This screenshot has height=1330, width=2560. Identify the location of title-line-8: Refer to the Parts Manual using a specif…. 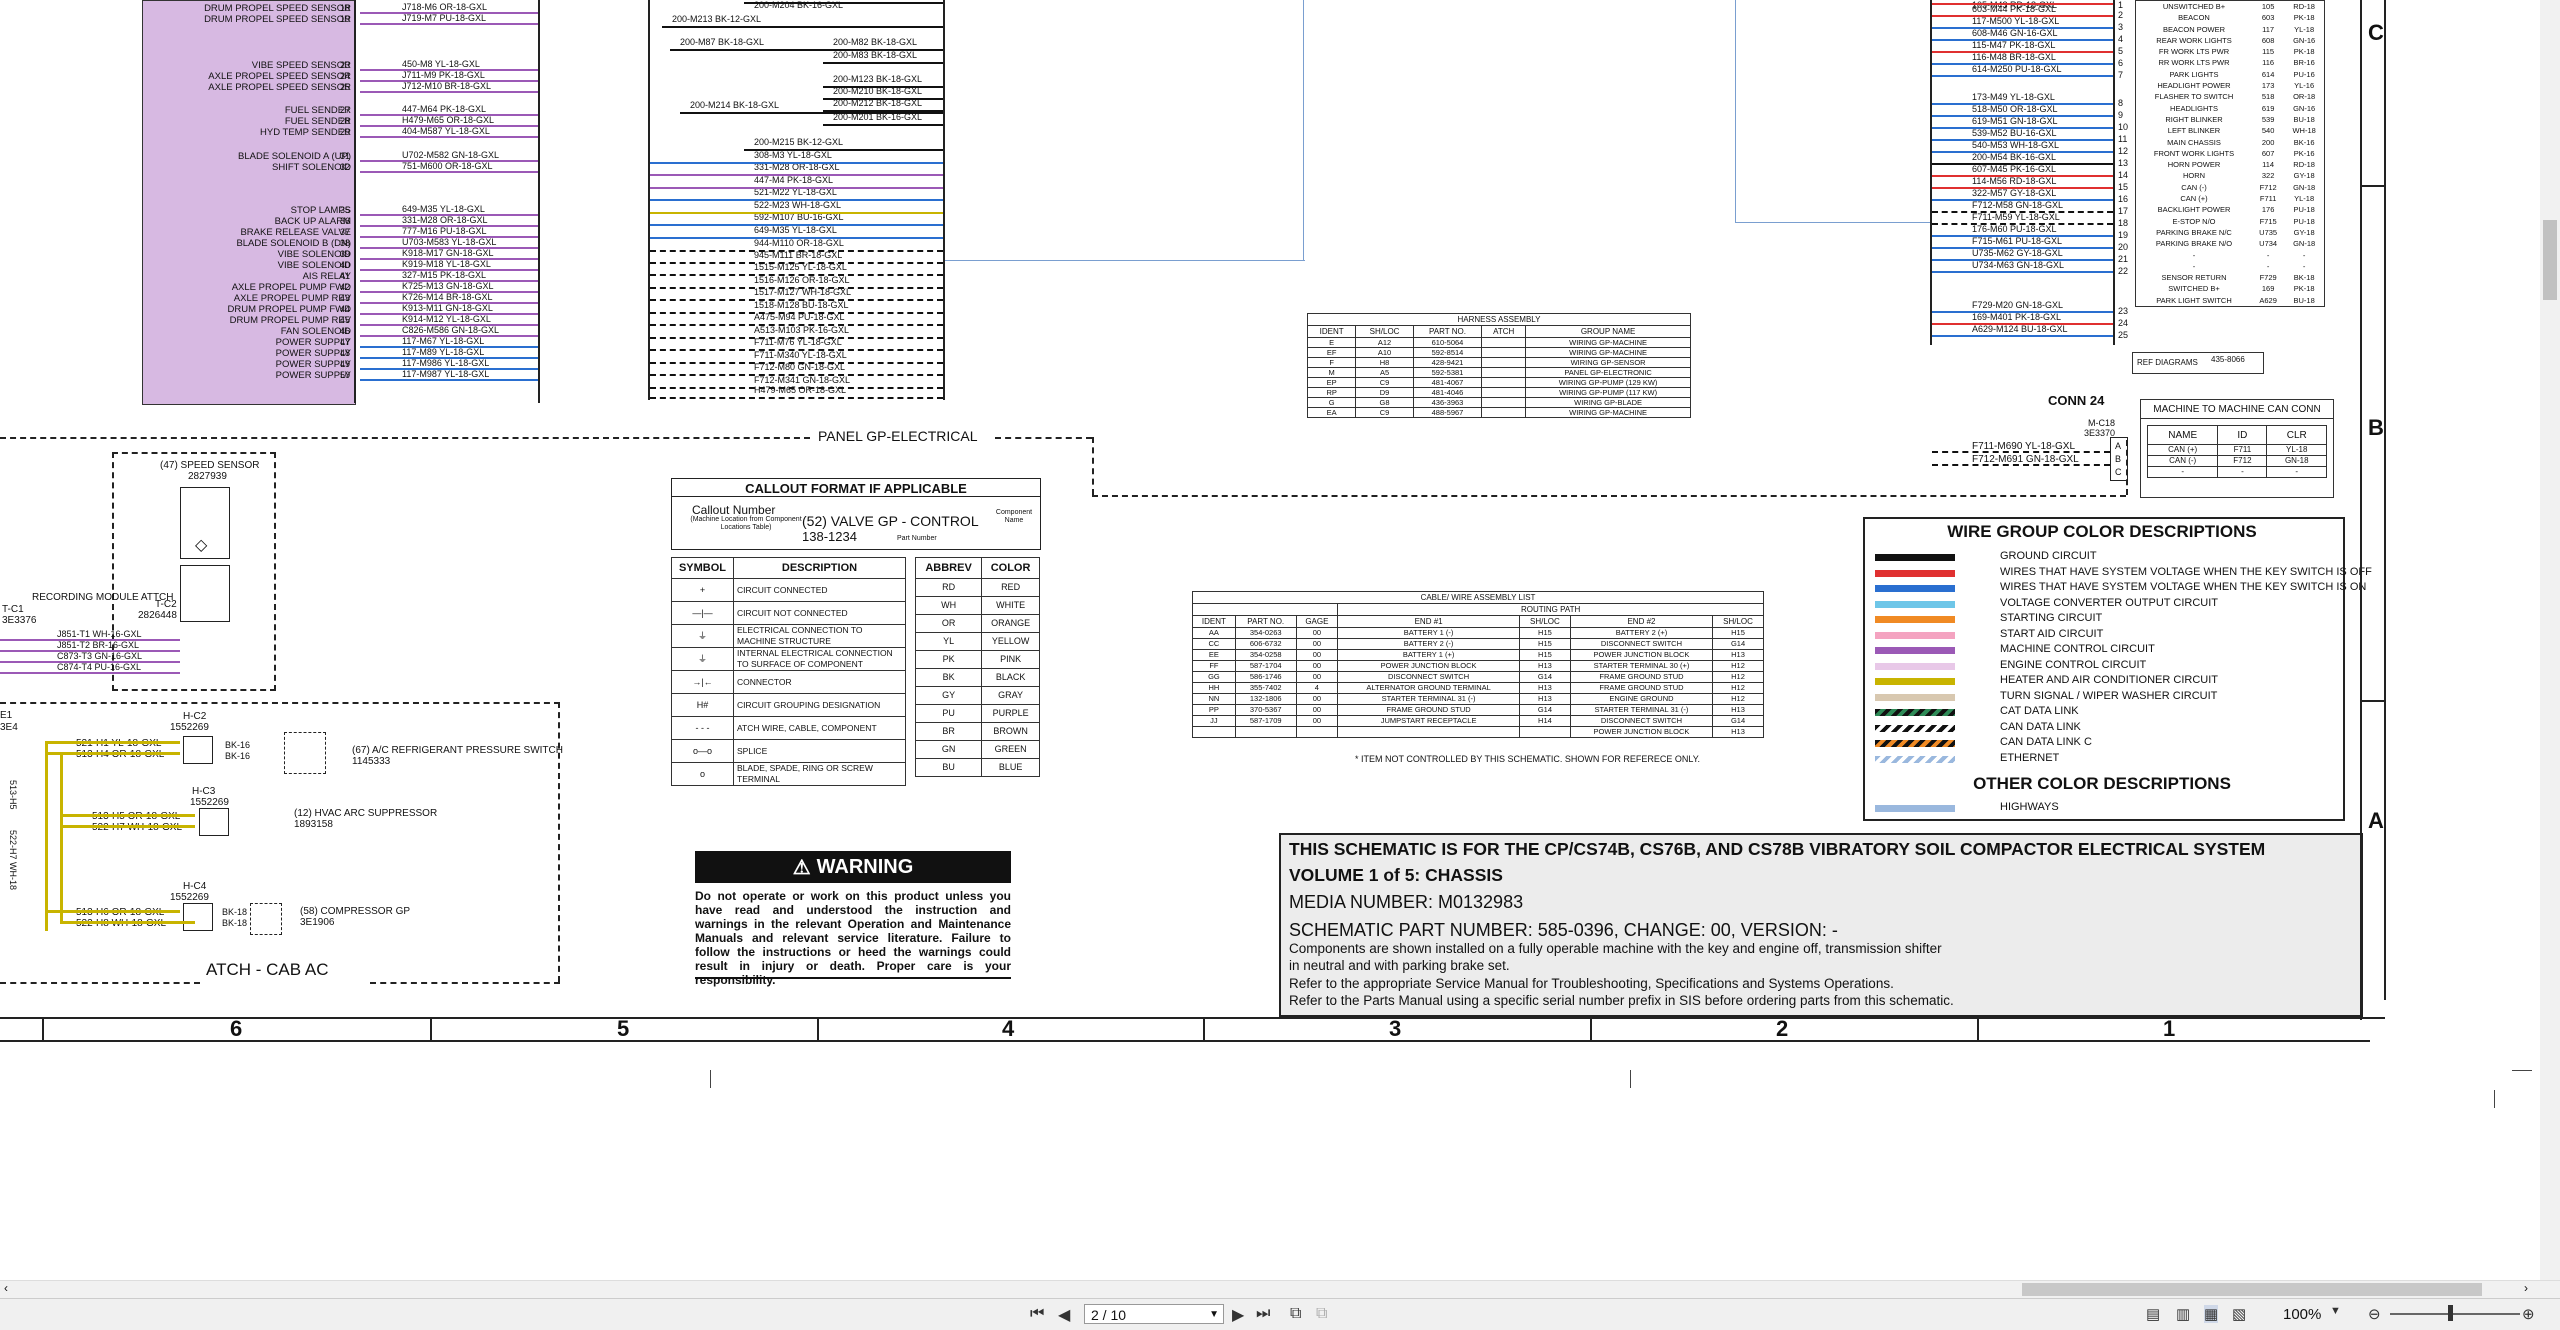
(1621, 1000).